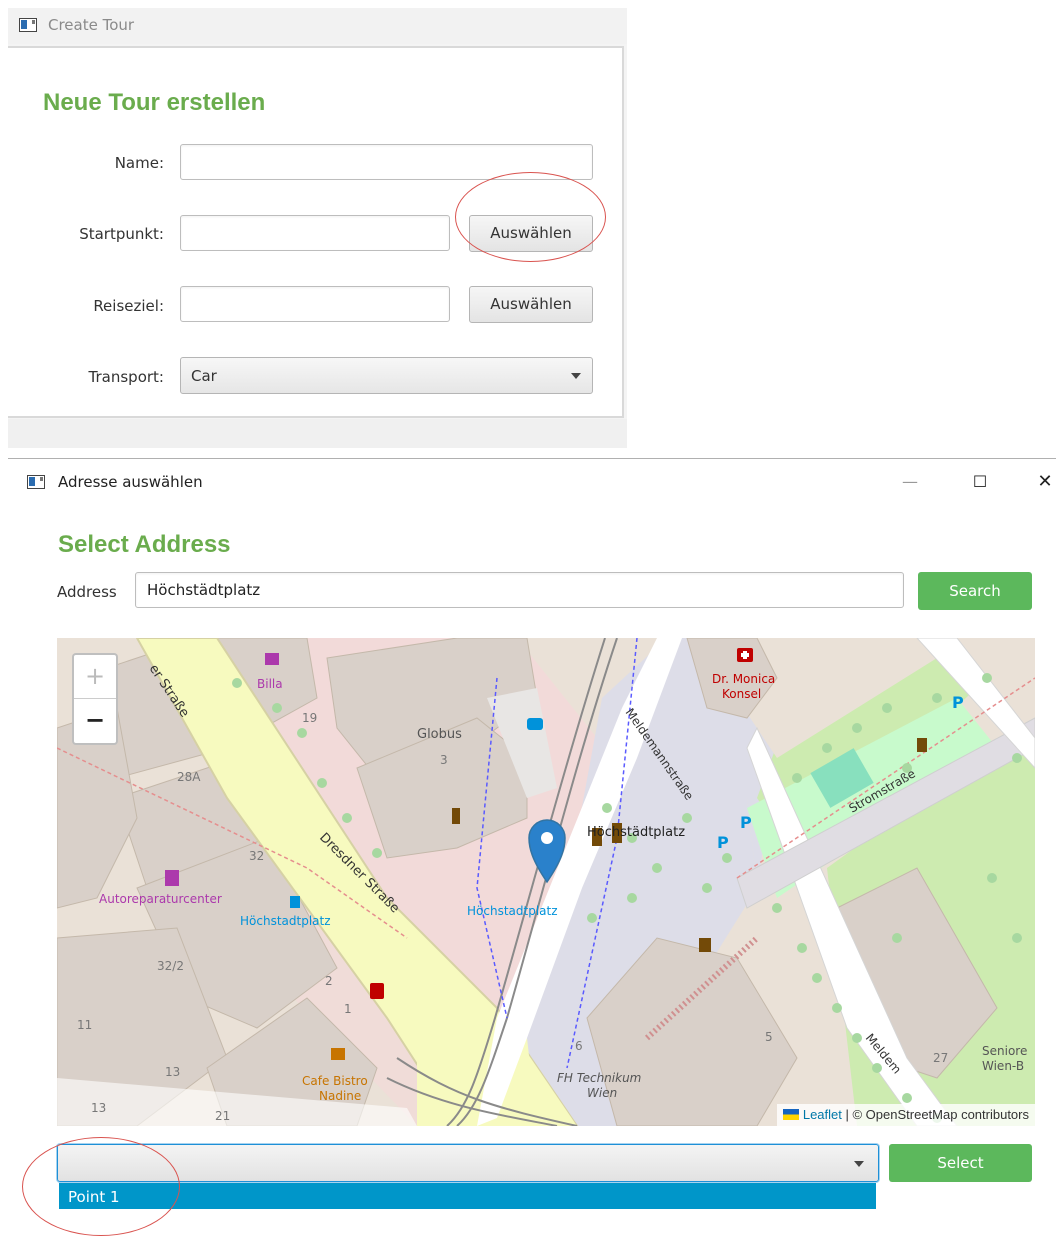 This screenshot has height=1236, width=1064. Describe the element at coordinates (1045, 482) in the screenshot. I see `close-icon: ✕` at that location.